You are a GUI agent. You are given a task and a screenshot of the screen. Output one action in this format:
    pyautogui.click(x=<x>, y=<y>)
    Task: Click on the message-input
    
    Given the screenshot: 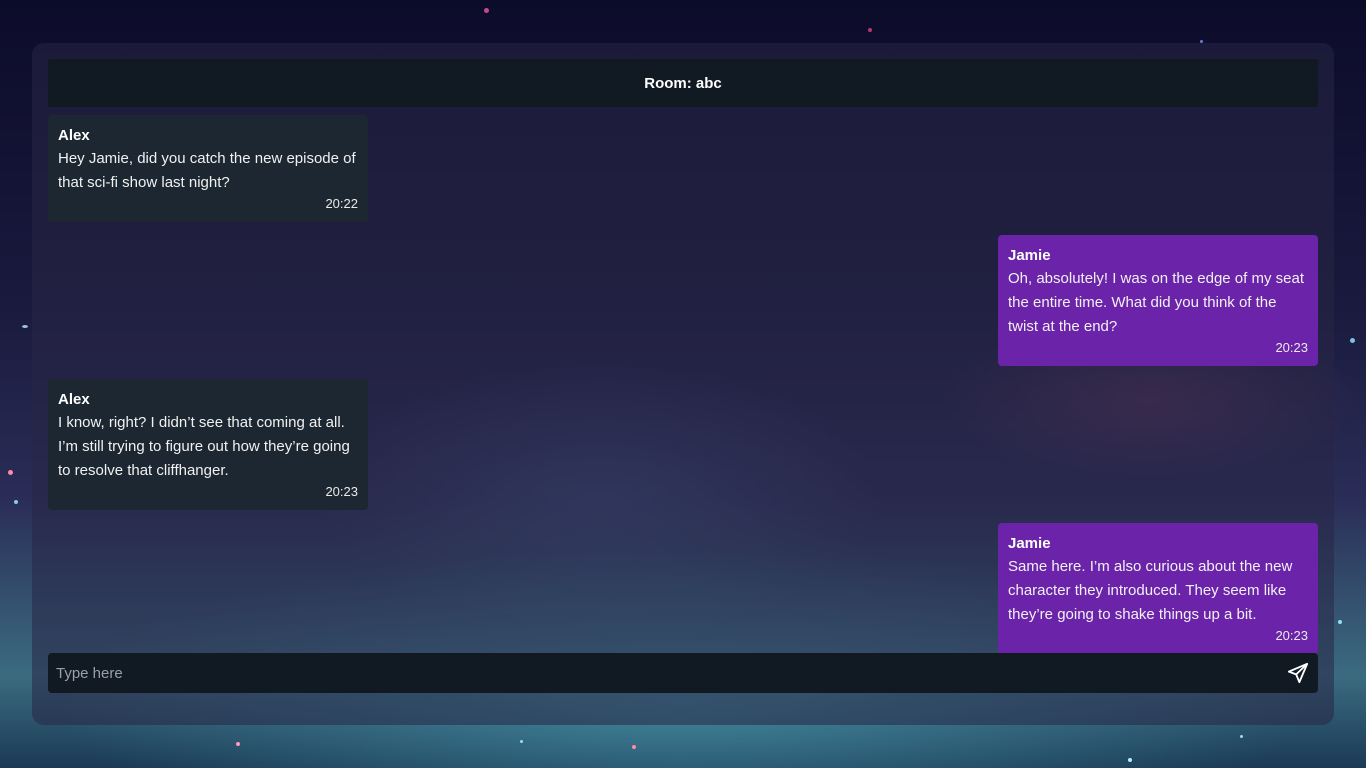 What is the action you would take?
    pyautogui.click(x=663, y=673)
    